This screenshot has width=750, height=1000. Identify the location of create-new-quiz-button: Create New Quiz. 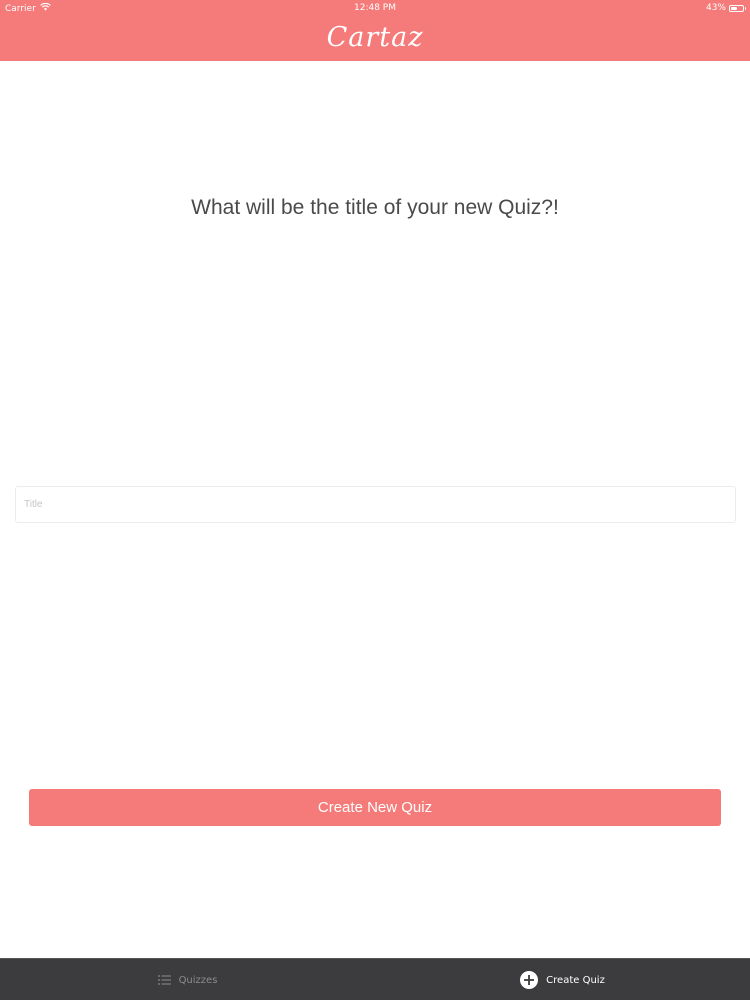
(375, 807).